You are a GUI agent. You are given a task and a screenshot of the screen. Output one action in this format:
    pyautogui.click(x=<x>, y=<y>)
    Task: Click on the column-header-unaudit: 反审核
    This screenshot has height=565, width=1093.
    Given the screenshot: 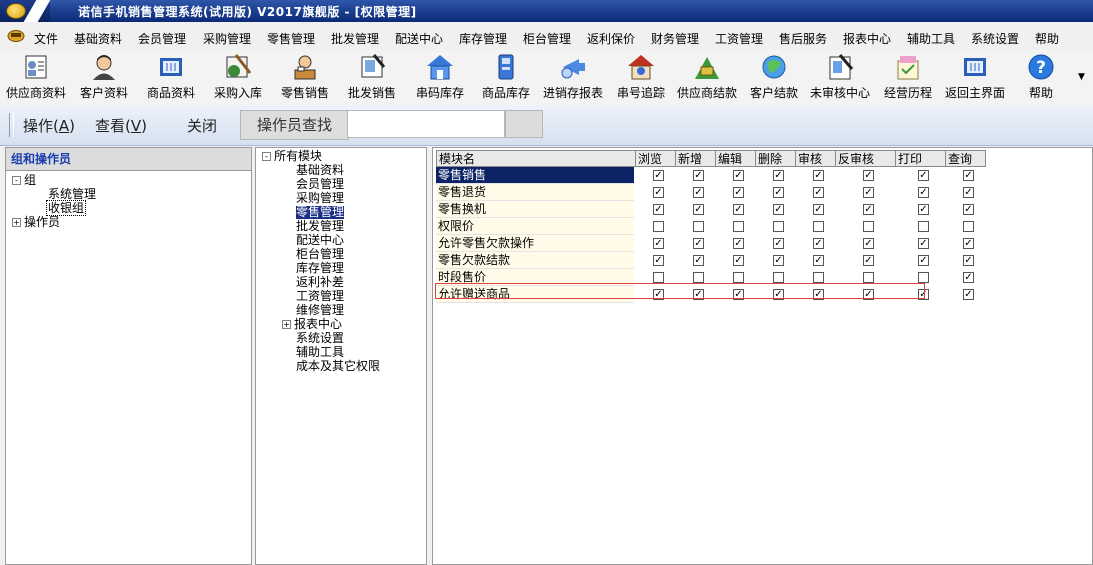 What is the action you would take?
    pyautogui.click(x=866, y=158)
    